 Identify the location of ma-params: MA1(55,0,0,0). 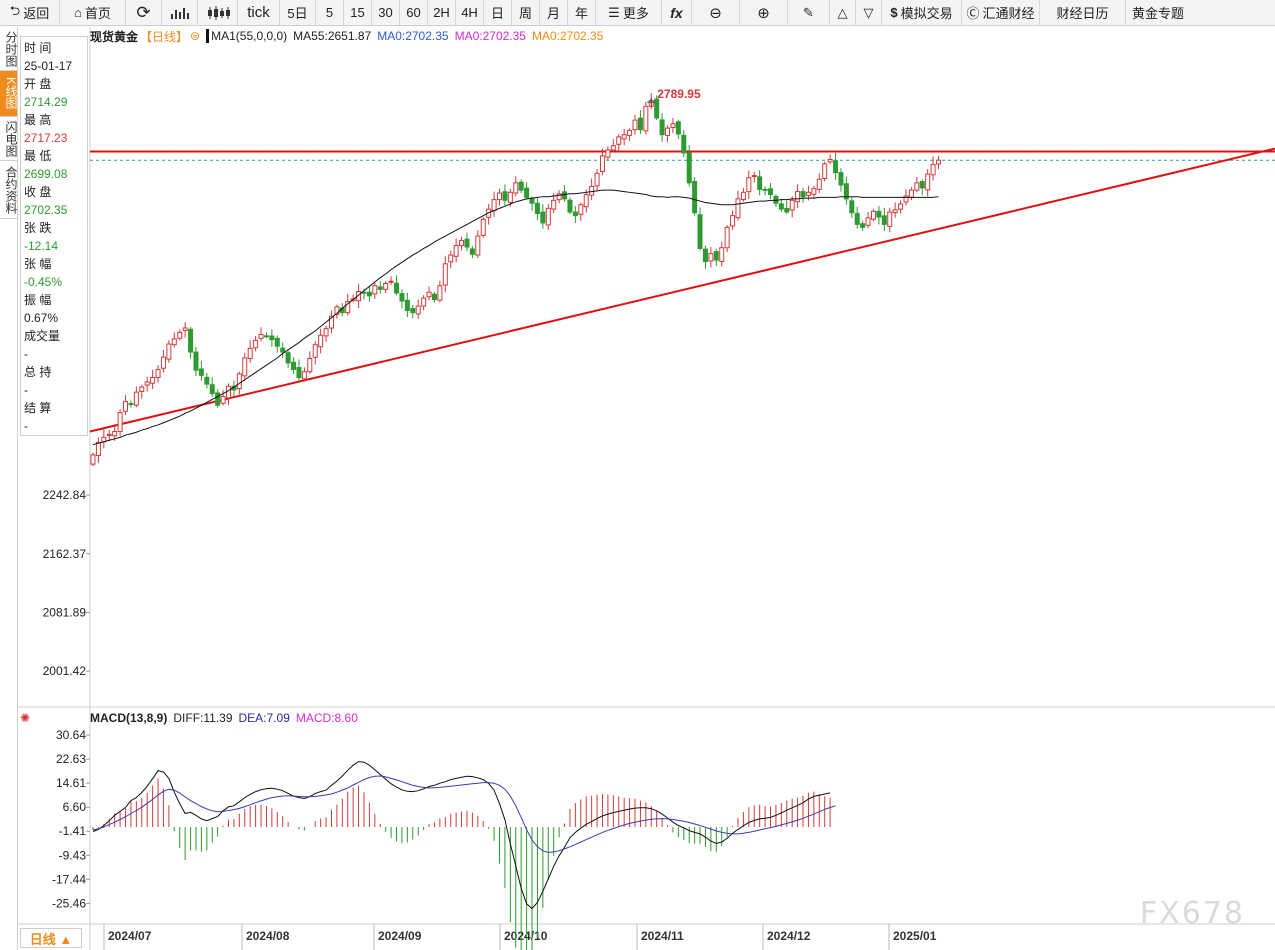
(246, 36).